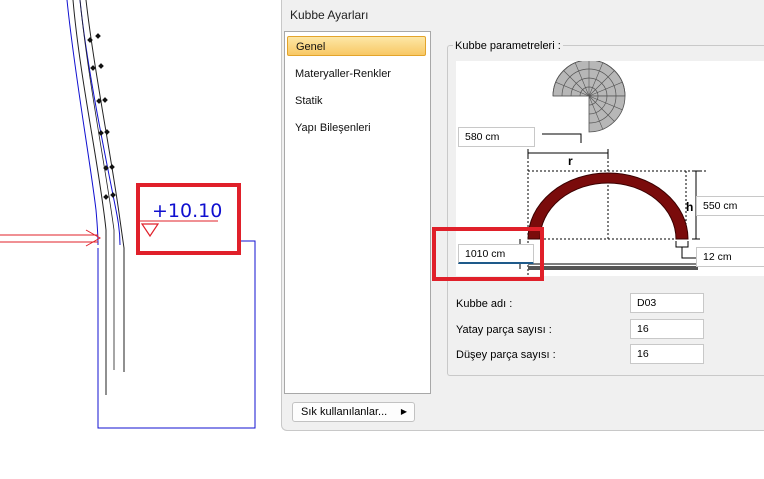 The width and height of the screenshot is (764, 479). I want to click on radius-symbol: r, so click(570, 161).